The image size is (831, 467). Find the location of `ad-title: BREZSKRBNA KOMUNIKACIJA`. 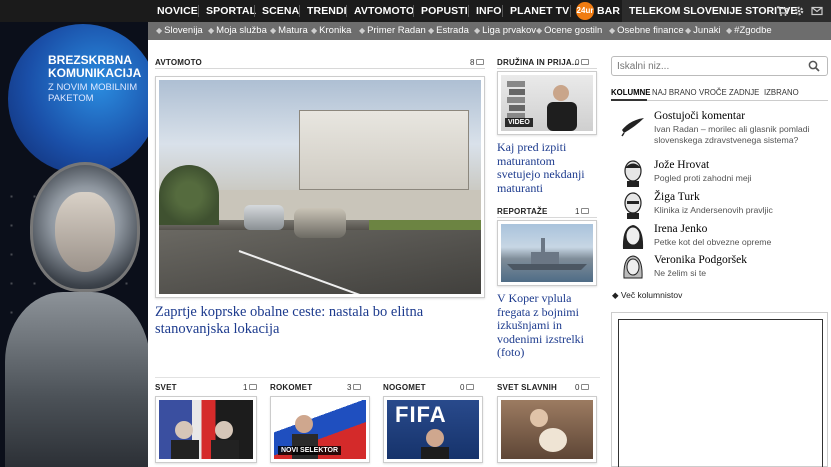

ad-title: BREZSKRBNA KOMUNIKACIJA is located at coordinates (95, 66).